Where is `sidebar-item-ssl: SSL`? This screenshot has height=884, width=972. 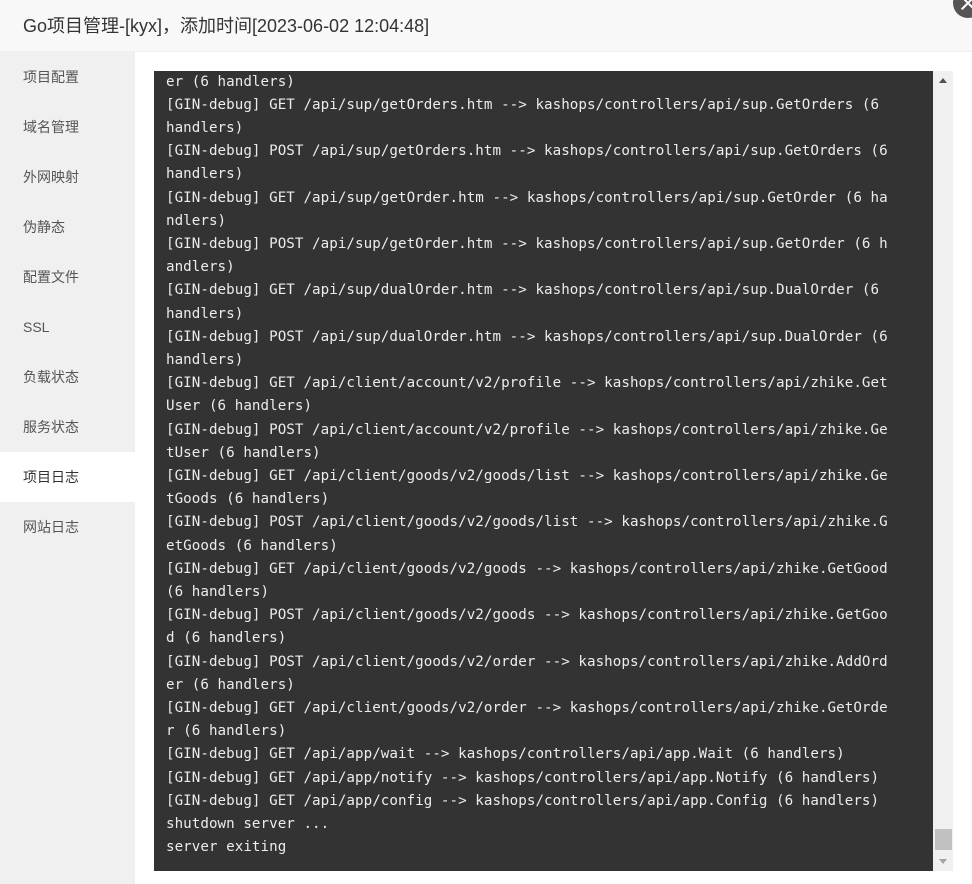
sidebar-item-ssl: SSL is located at coordinates (67, 327).